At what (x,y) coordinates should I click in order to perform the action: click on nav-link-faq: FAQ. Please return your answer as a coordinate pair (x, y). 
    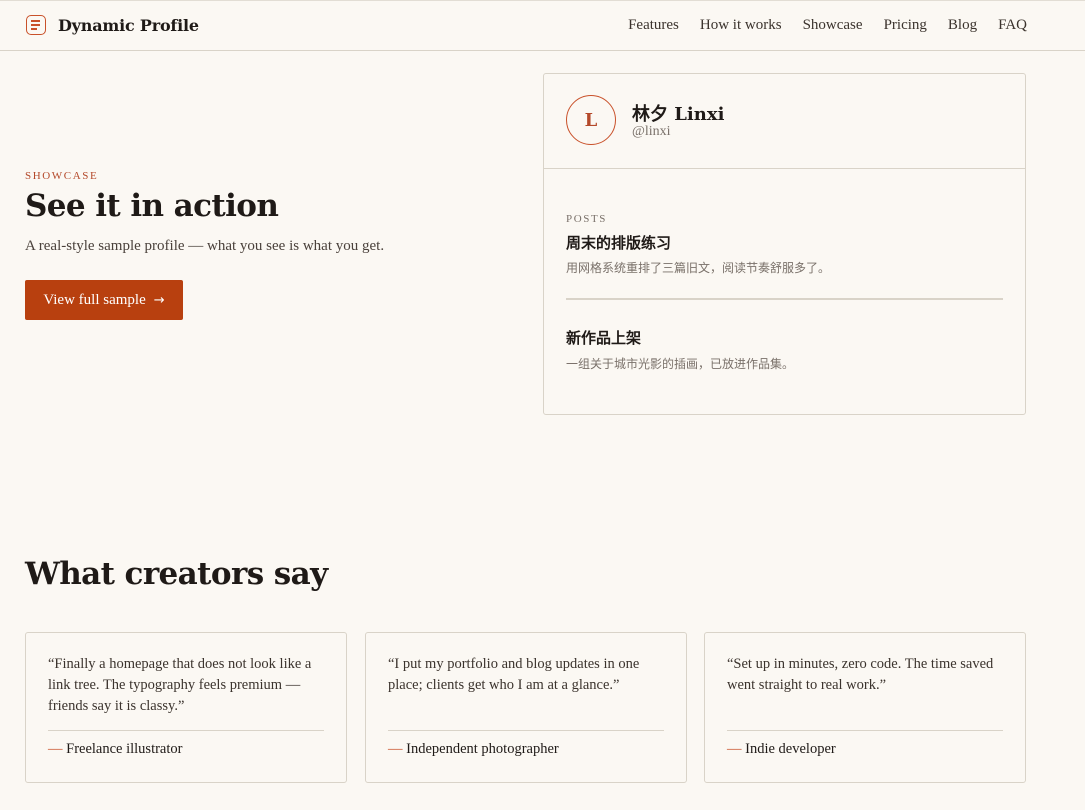
    Looking at the image, I should click on (1012, 25).